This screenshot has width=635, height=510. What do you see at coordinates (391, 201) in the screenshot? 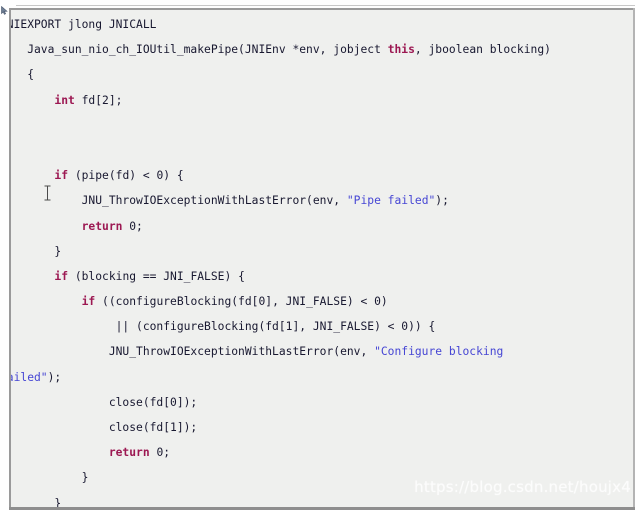
I see `code-token-str: "Pipe failed"` at bounding box center [391, 201].